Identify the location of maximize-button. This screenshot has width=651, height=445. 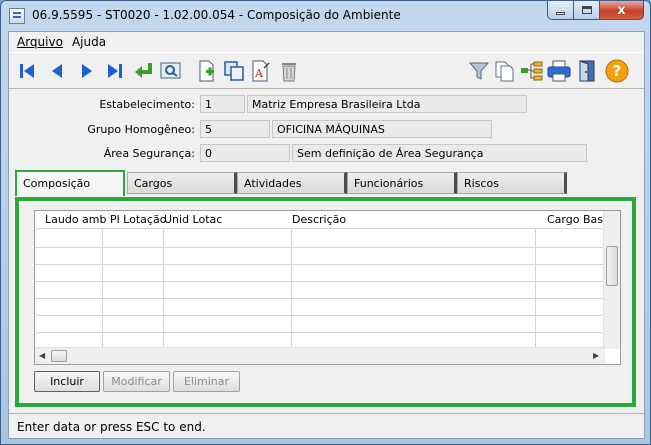
(587, 10).